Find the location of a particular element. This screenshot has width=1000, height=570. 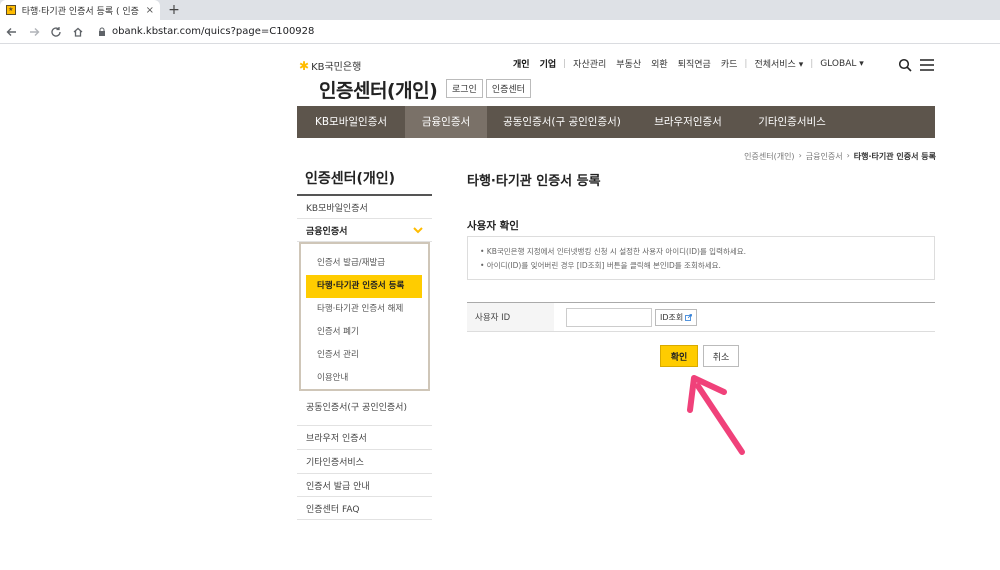

url-text: obank.kbstar.com/quics?page=C100928 is located at coordinates (213, 31).